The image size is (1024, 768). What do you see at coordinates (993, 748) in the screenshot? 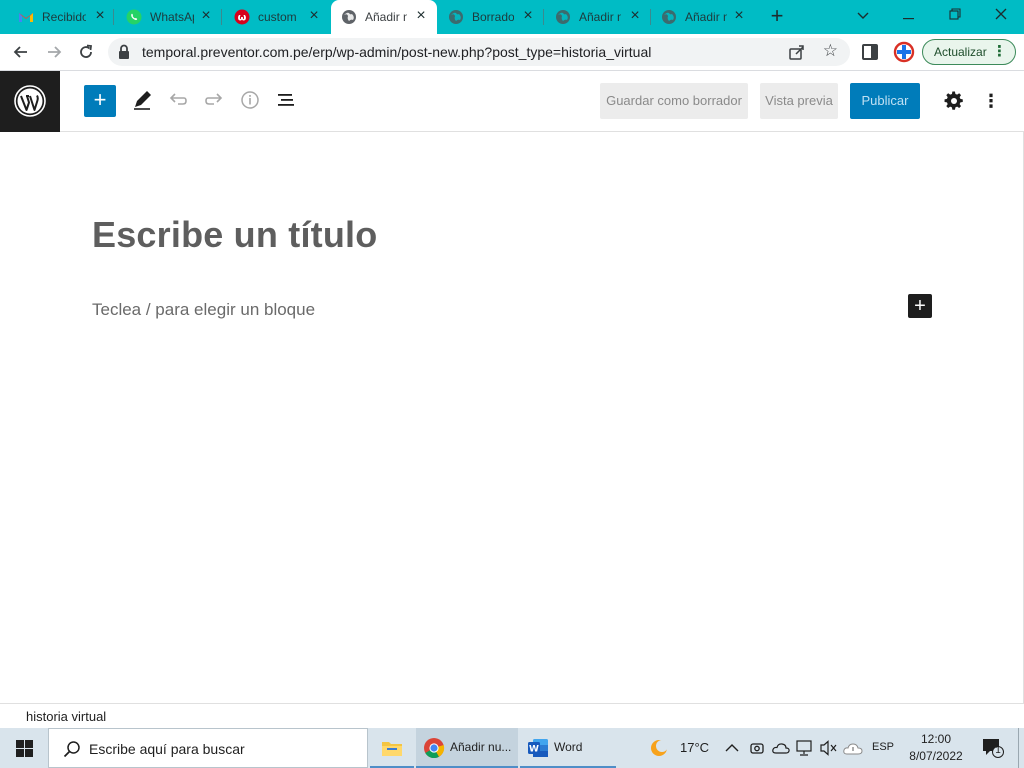
I see `notification-center-button: 1` at bounding box center [993, 748].